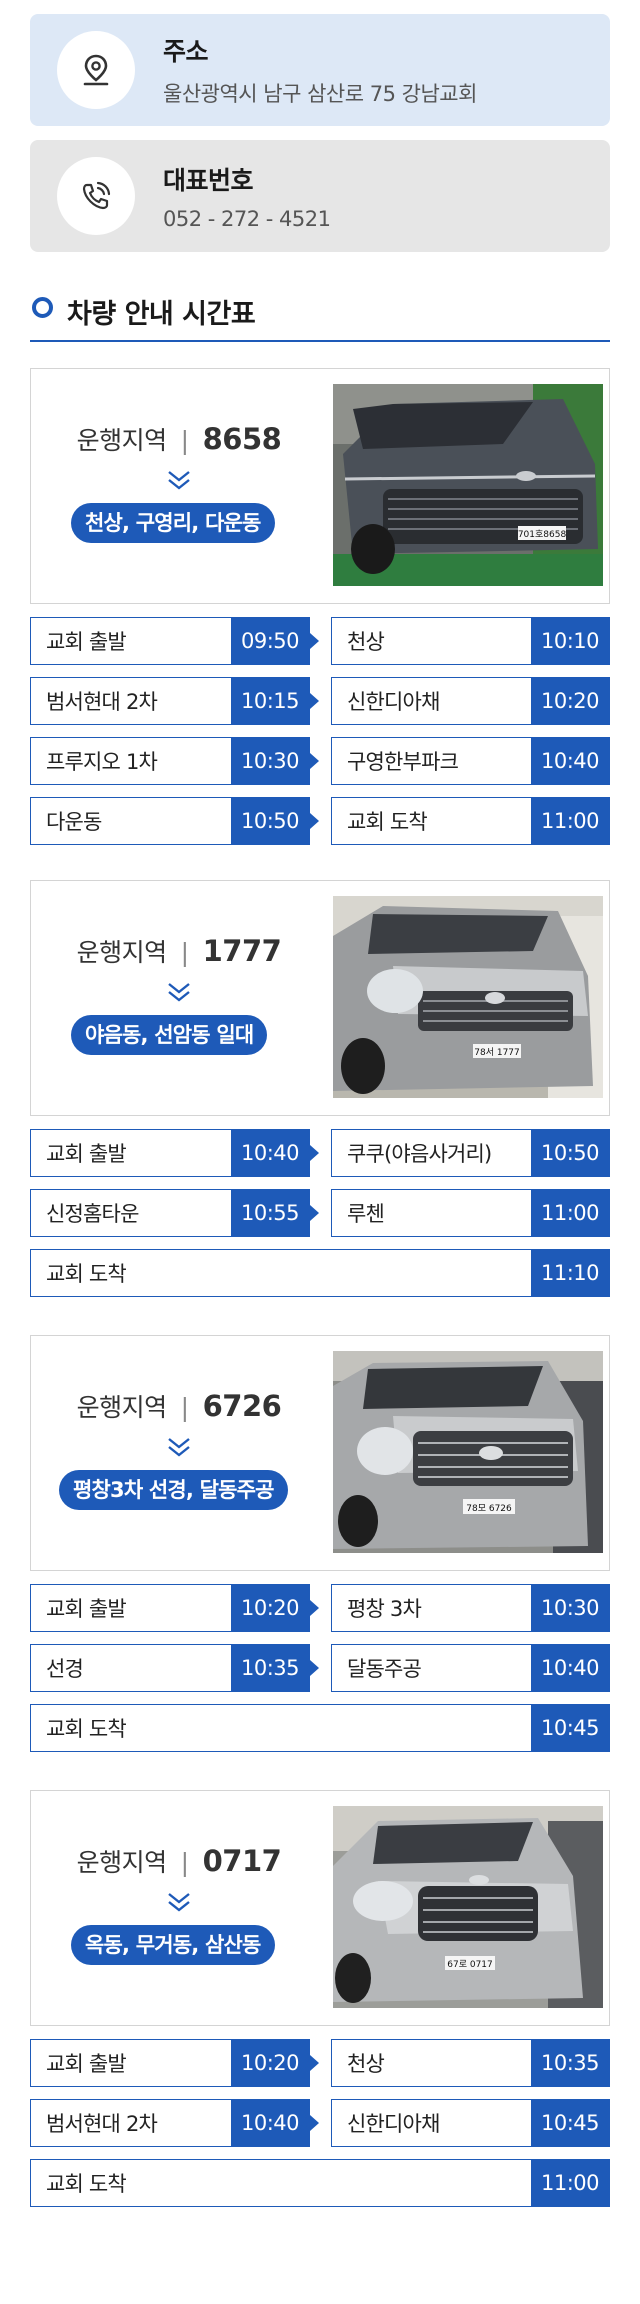 This screenshot has width=640, height=2304. I want to click on stop-name: 평창 3차, so click(384, 1609).